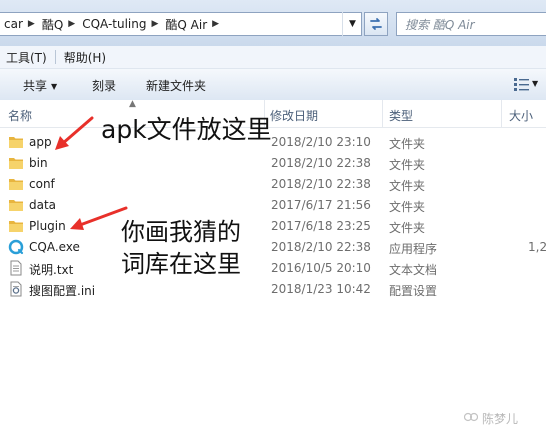 The image size is (546, 435). What do you see at coordinates (181, 232) in the screenshot?
I see `annotation-plugin-line1: 你画我猜的` at bounding box center [181, 232].